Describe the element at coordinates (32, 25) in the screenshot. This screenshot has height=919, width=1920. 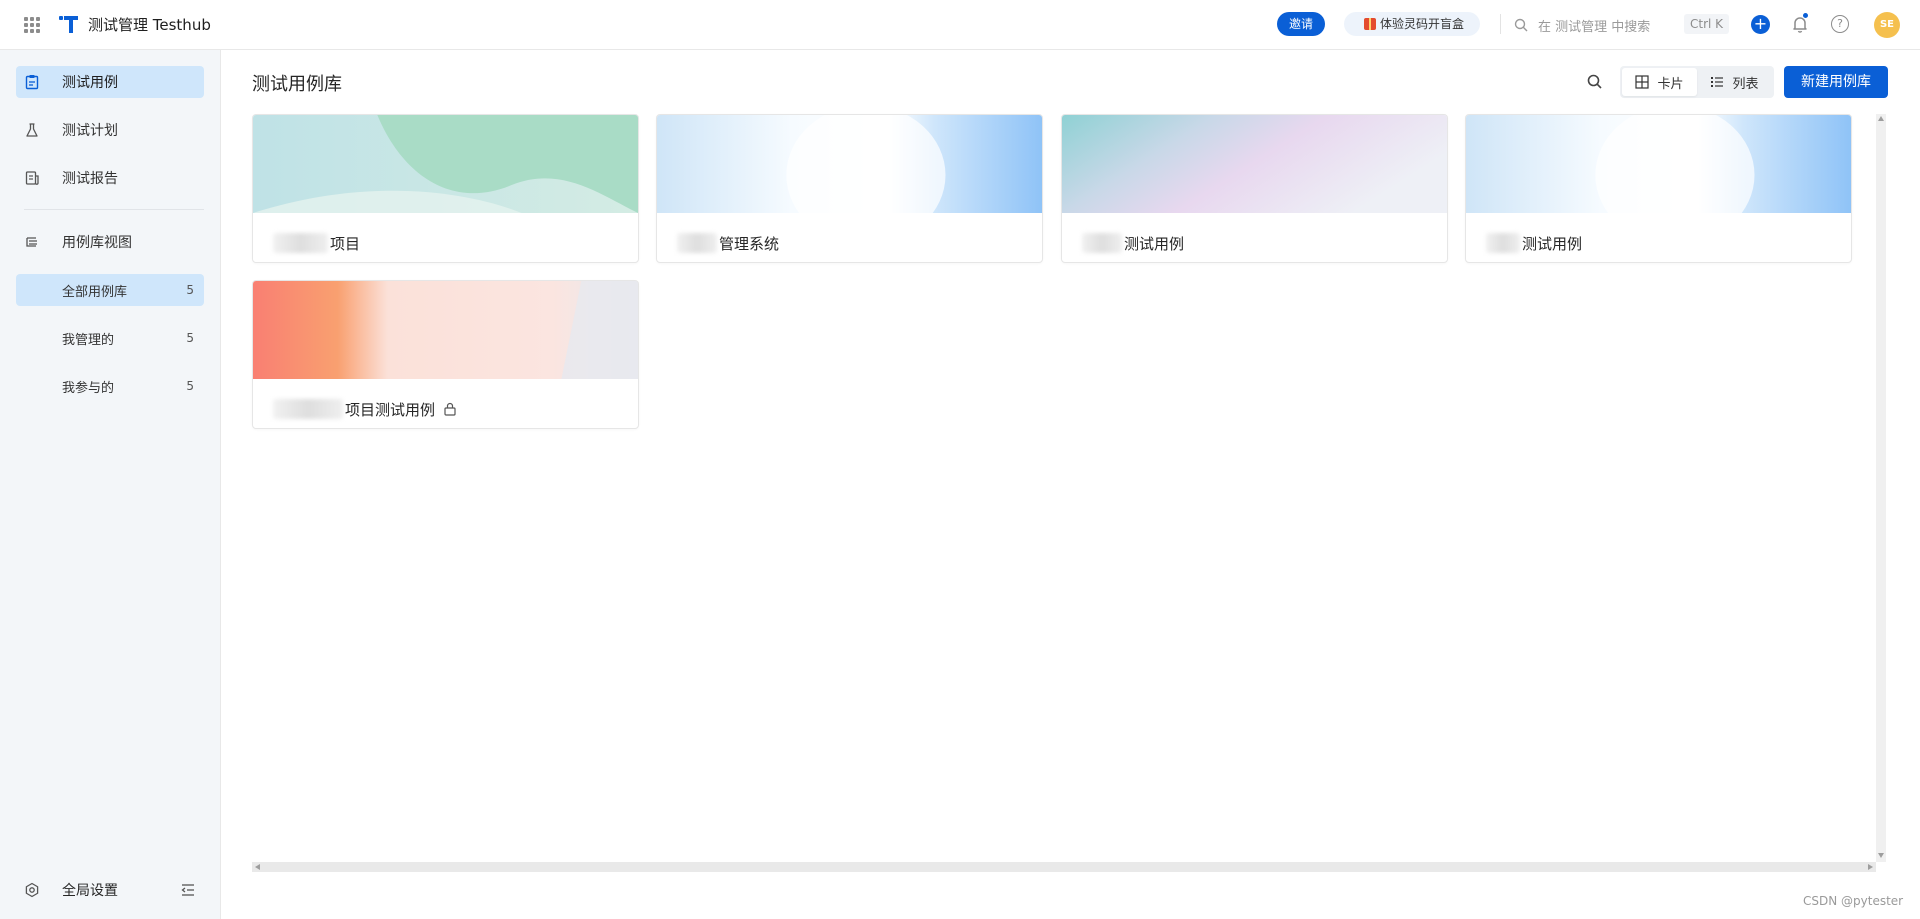
I see `app-grid-icon` at that location.